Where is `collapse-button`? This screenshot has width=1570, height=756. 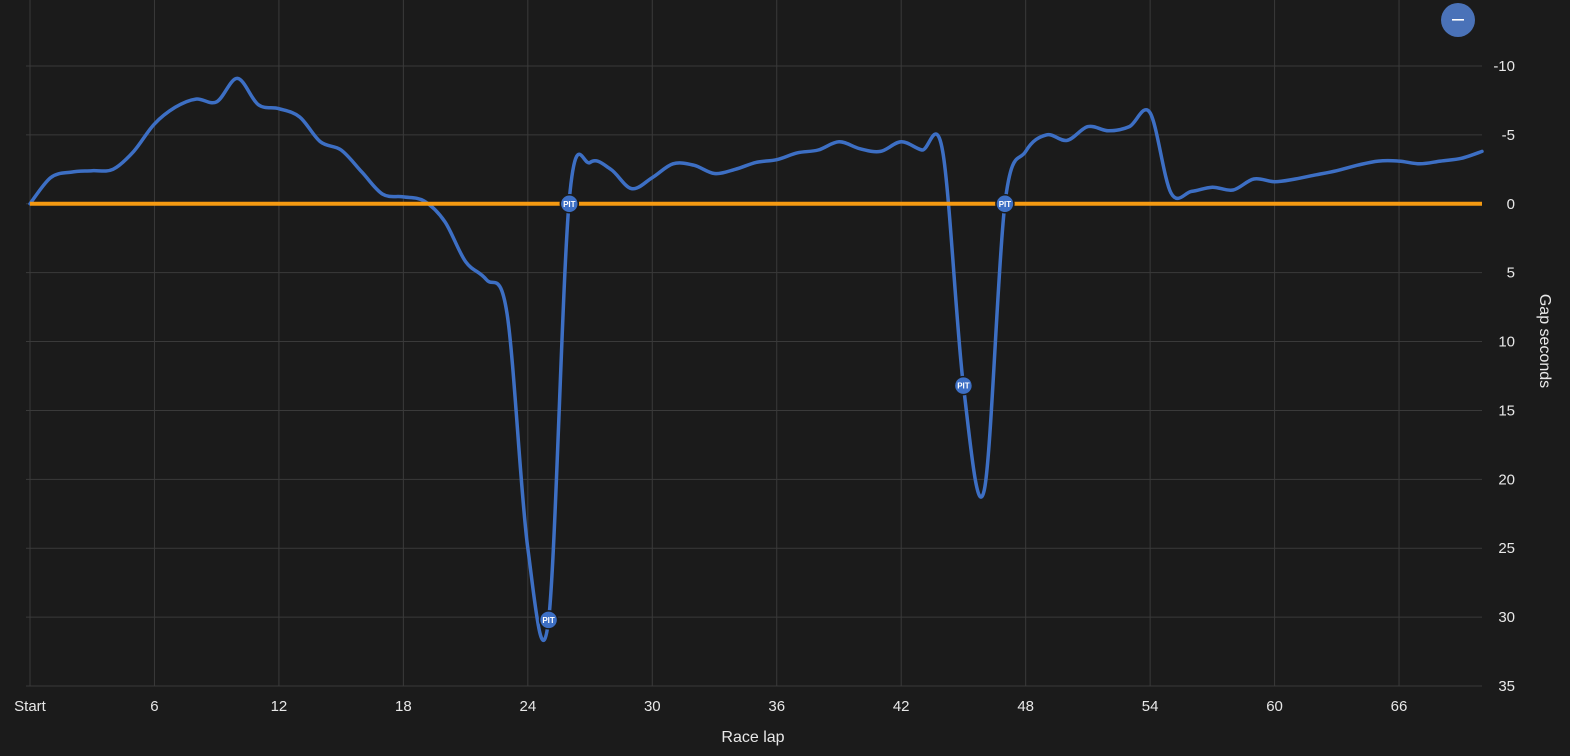
collapse-button is located at coordinates (1458, 20).